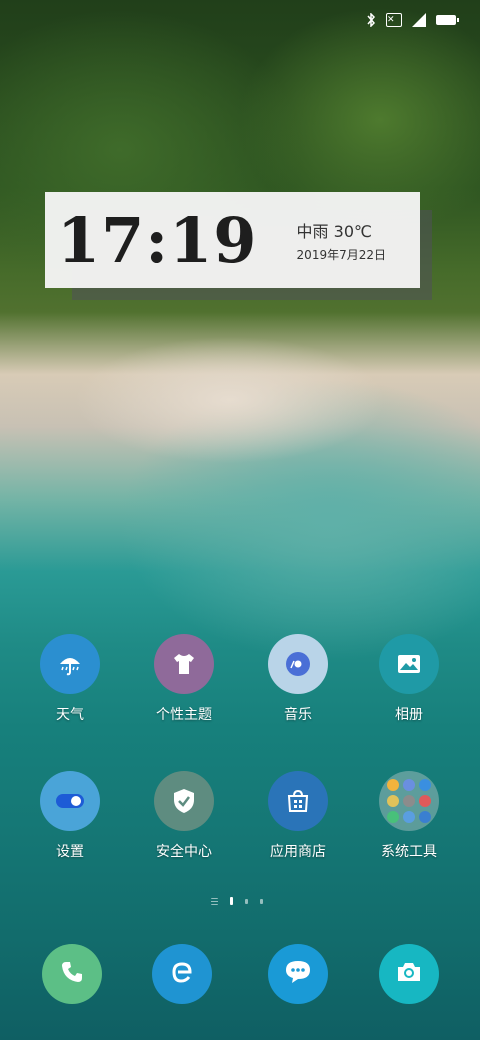 The image size is (480, 1040). I want to click on shield-check-icon, so click(184, 801).